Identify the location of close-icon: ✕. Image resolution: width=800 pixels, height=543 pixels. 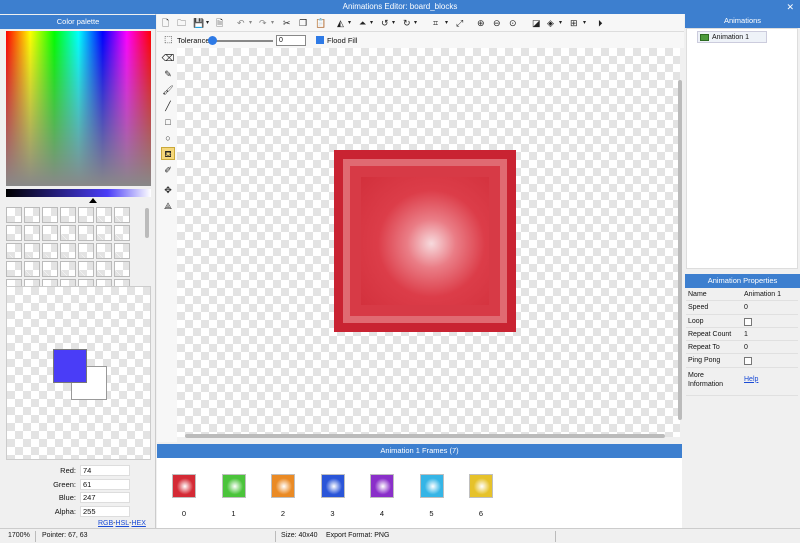
(790, 7).